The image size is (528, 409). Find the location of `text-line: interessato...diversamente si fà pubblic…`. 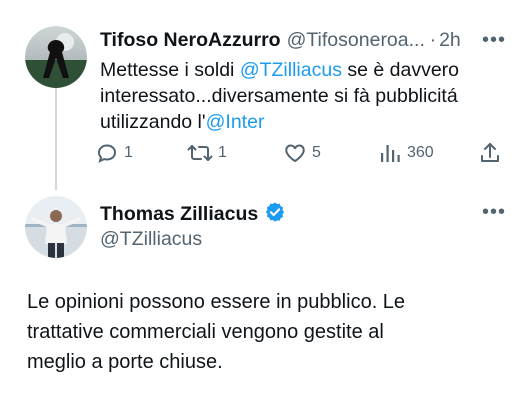

text-line: interessato...diversamente si fà pubblic… is located at coordinates (310, 96).